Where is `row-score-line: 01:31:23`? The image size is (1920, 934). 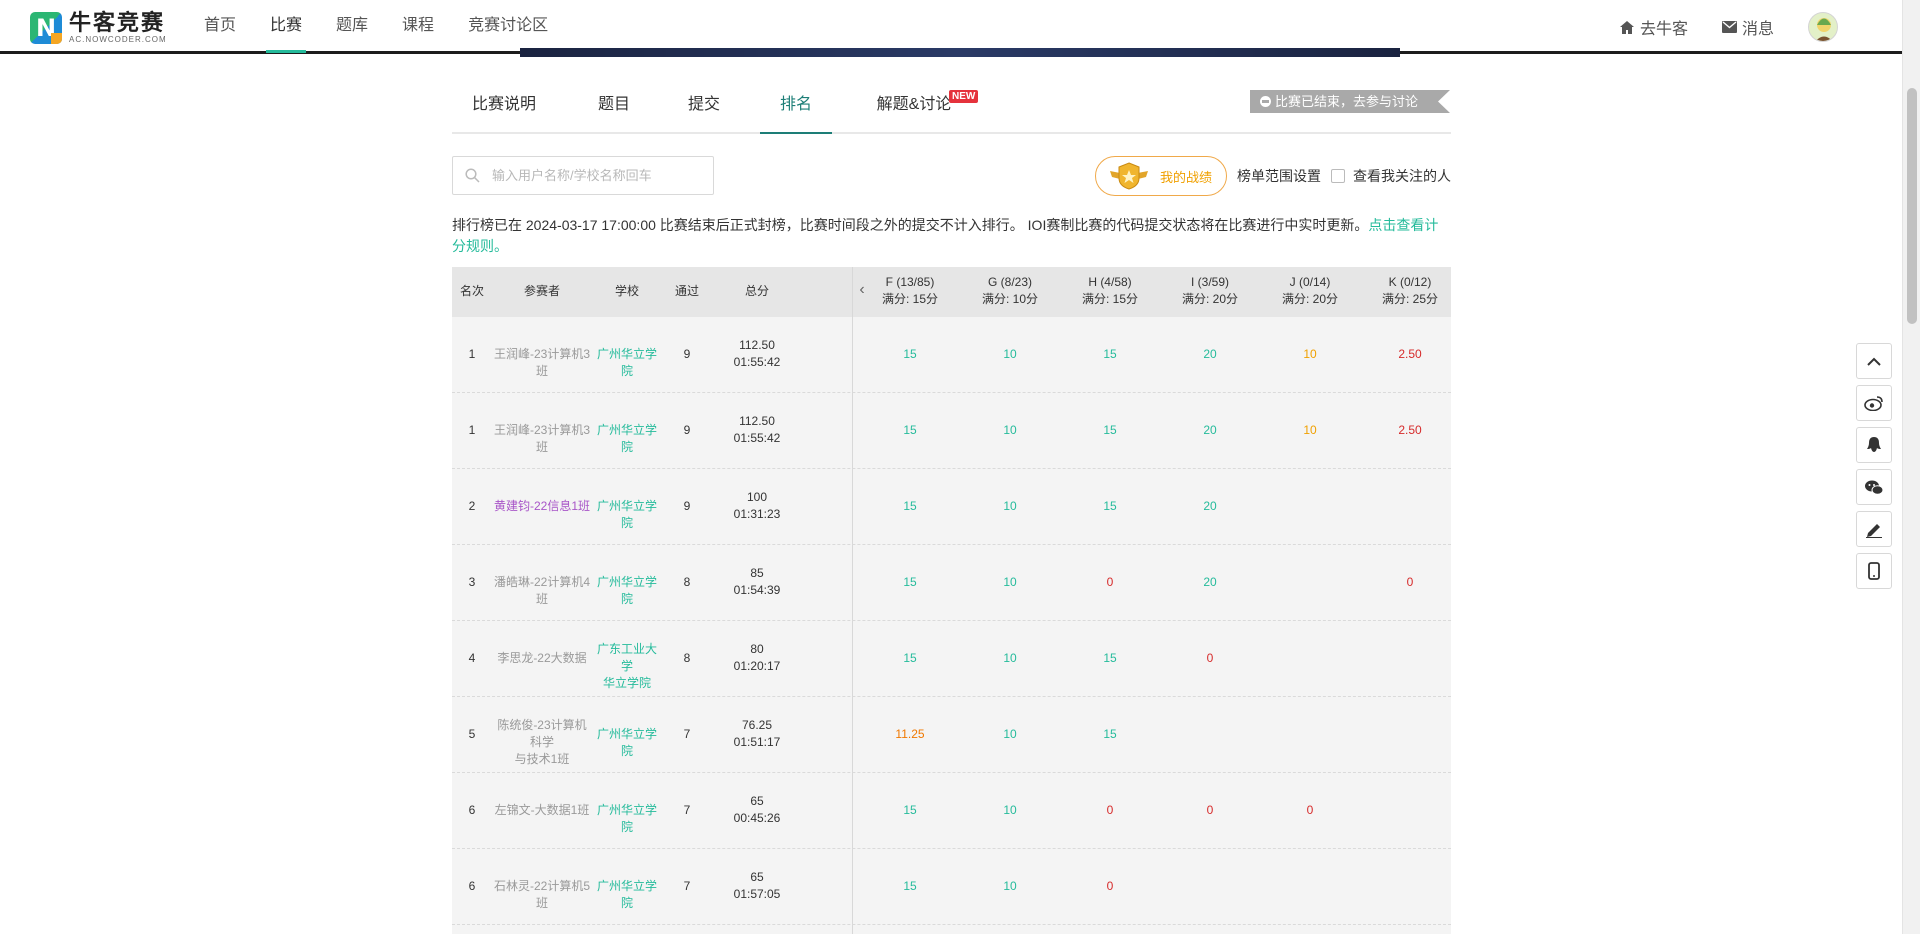 row-score-line: 01:31:23 is located at coordinates (757, 514).